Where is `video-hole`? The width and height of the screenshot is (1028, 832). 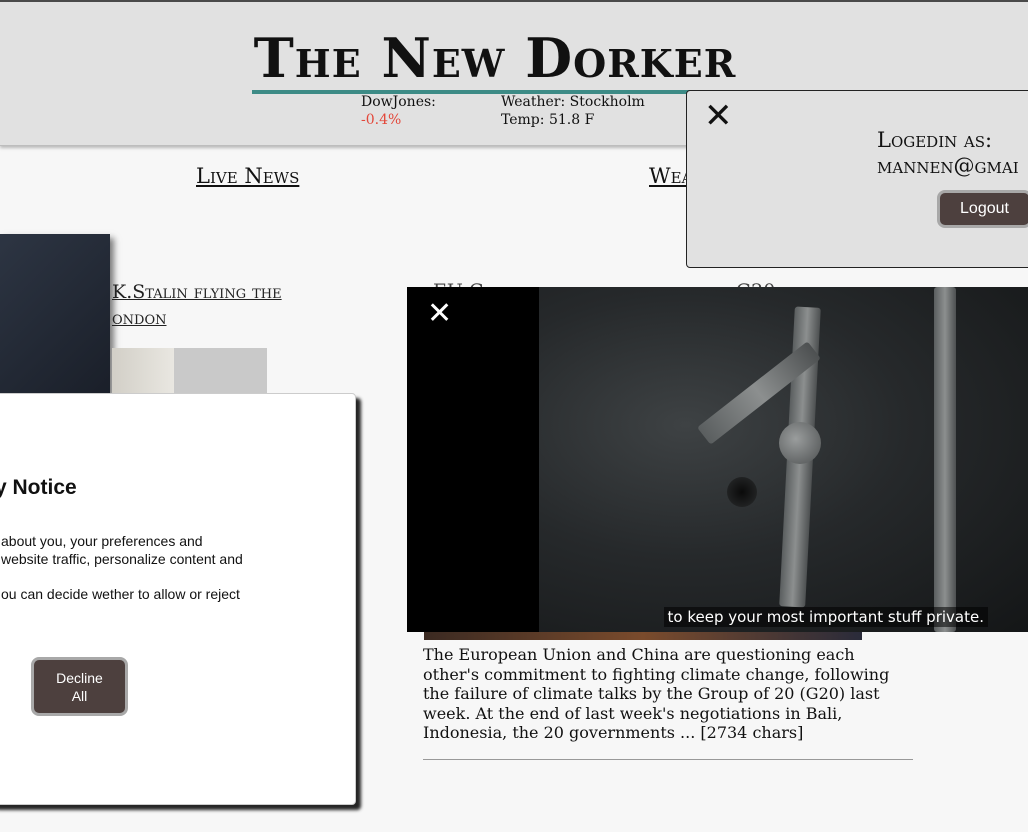 video-hole is located at coordinates (742, 492).